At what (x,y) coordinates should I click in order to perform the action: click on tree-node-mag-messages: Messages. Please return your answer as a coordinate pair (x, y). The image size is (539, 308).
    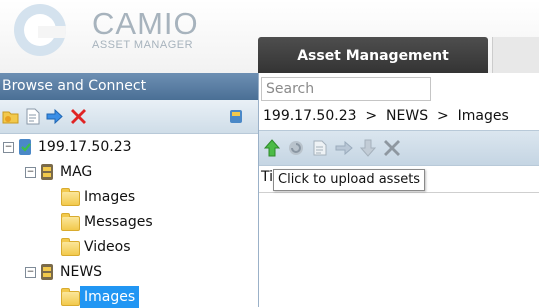
    Looking at the image, I should click on (125, 222).